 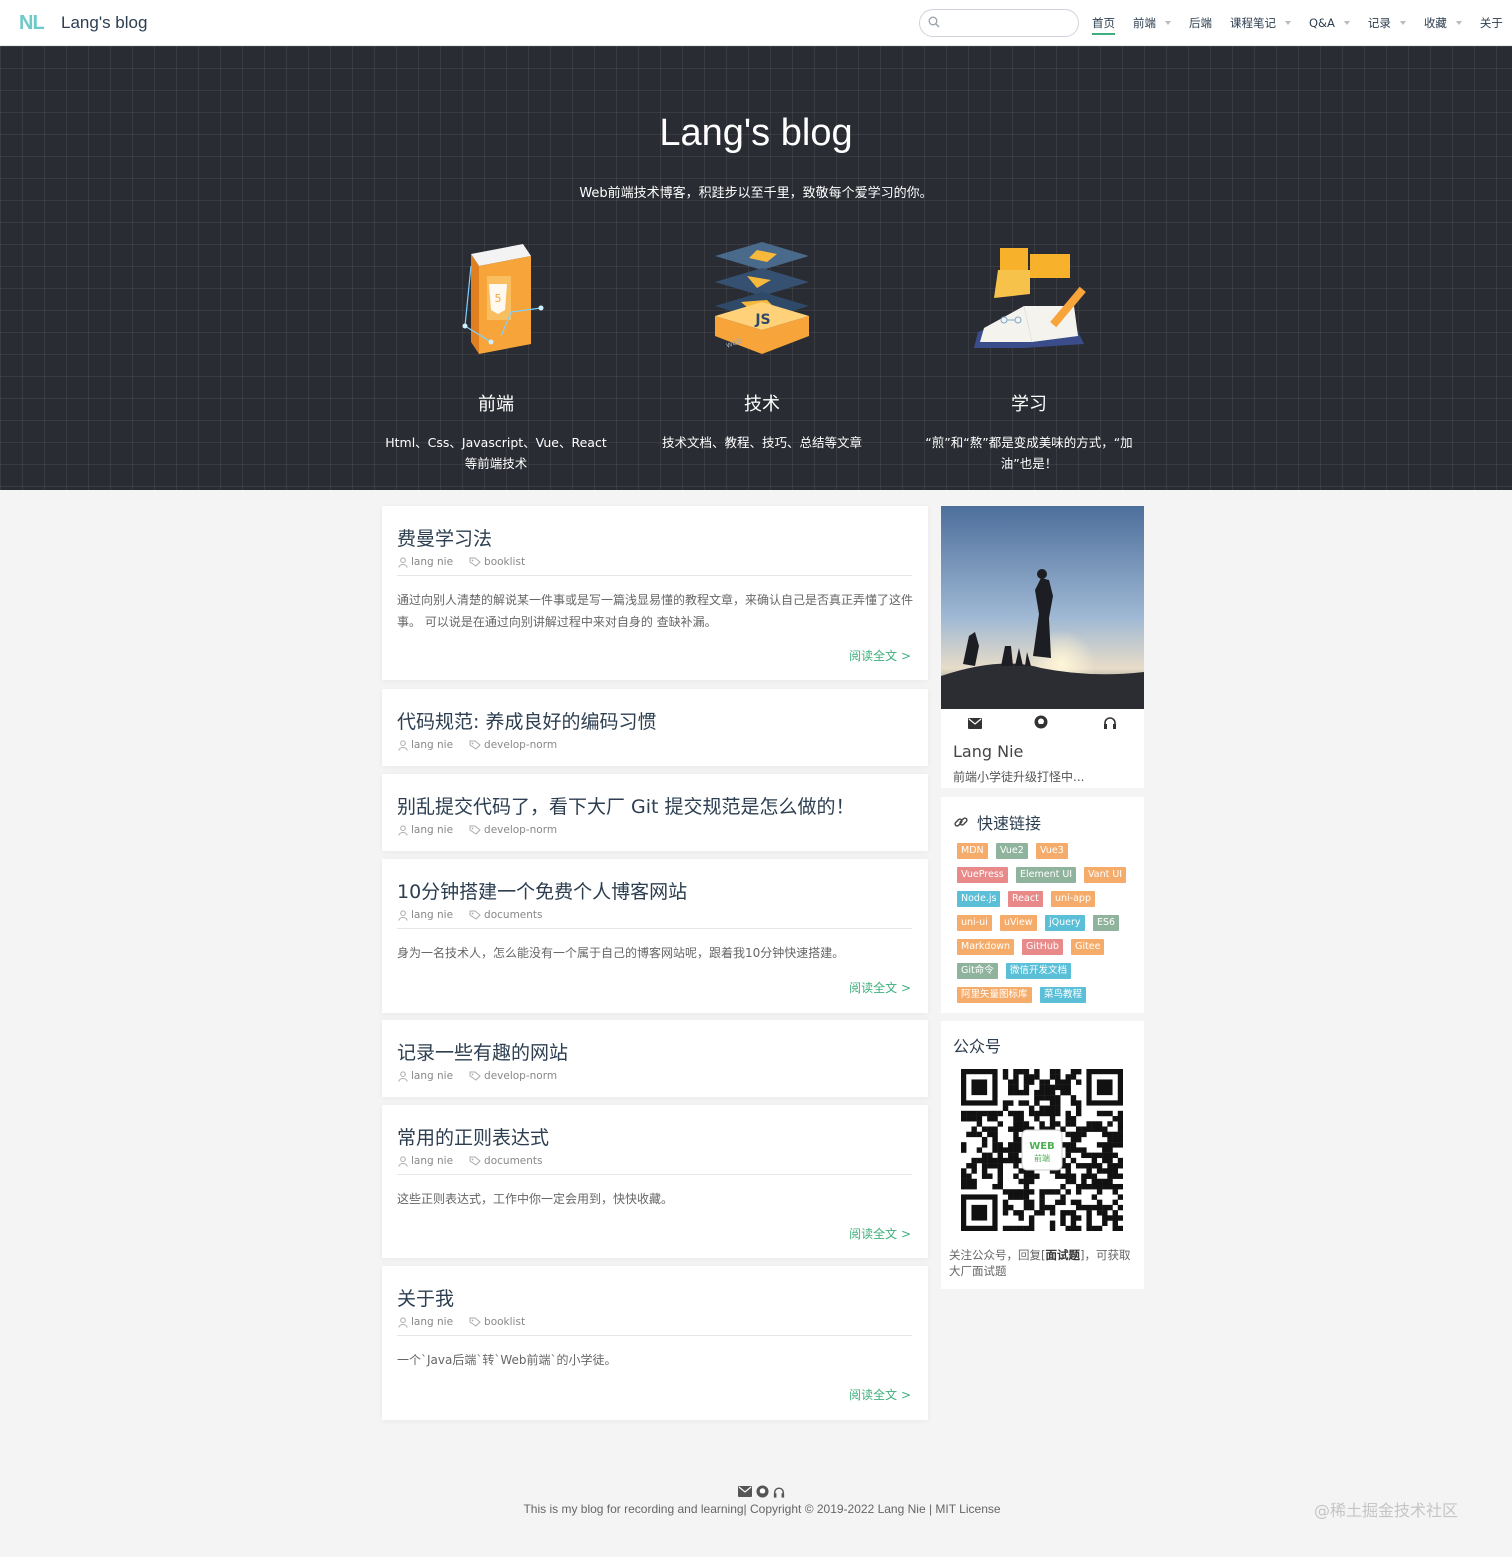 What do you see at coordinates (756, 133) in the screenshot?
I see `hero-title: Lang's blog` at bounding box center [756, 133].